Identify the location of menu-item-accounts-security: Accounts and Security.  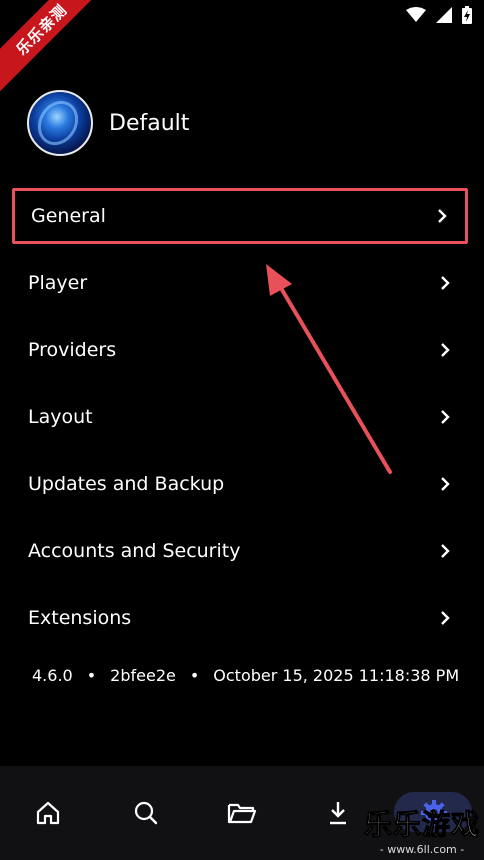
(240, 551).